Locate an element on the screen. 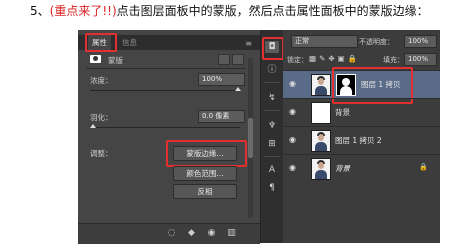 Image resolution: width=470 pixels, height=248 pixels. paragraph-icon: ¶ is located at coordinates (272, 188).